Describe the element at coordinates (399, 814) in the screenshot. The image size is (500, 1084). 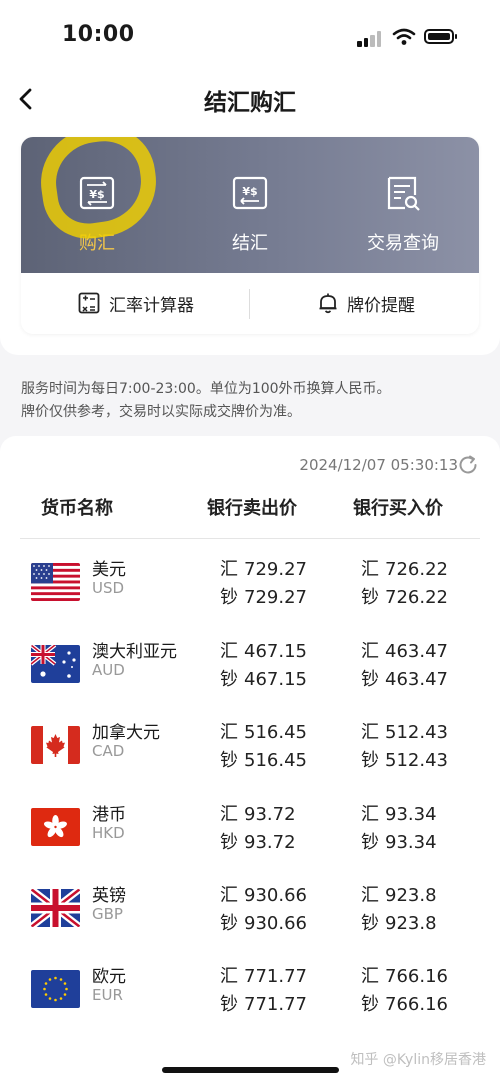
I see `buy-transfer-rate: 汇 93.34` at that location.